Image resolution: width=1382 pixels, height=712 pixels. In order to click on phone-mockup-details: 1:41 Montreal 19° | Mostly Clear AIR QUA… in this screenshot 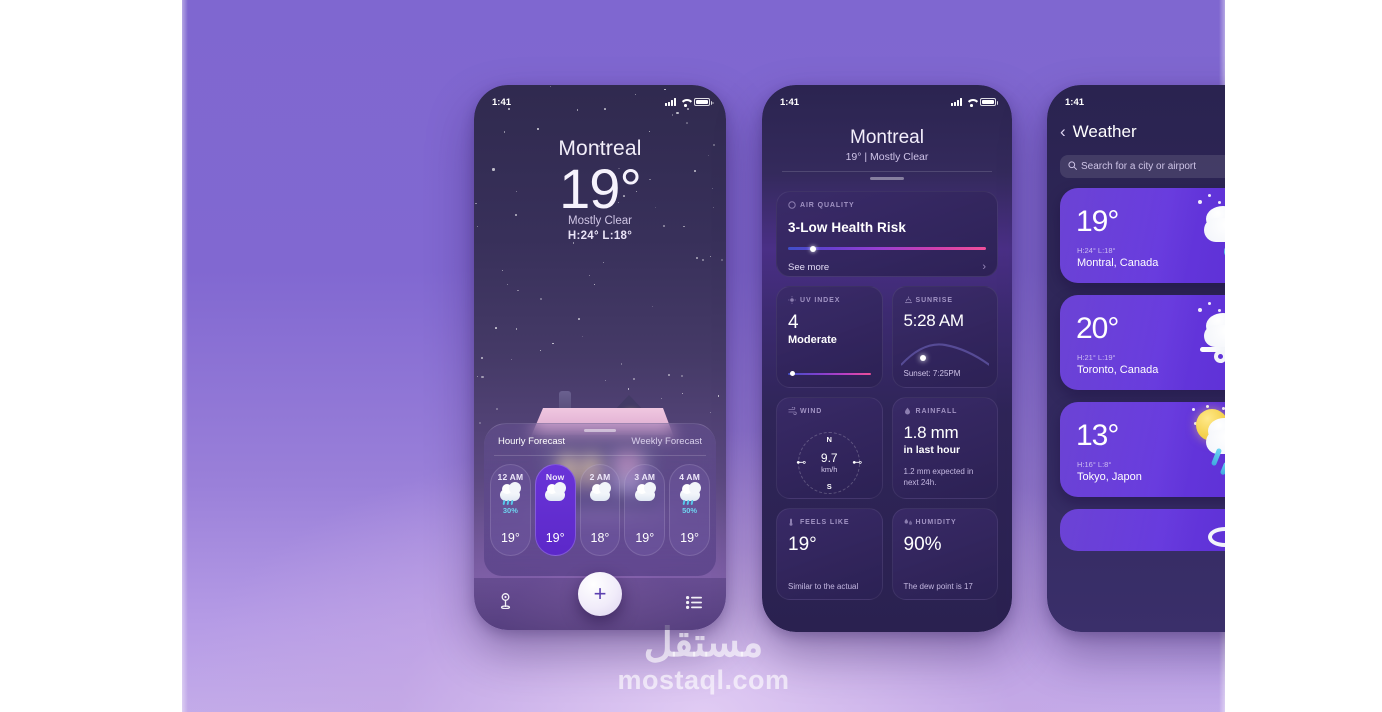, I will do `click(887, 358)`.